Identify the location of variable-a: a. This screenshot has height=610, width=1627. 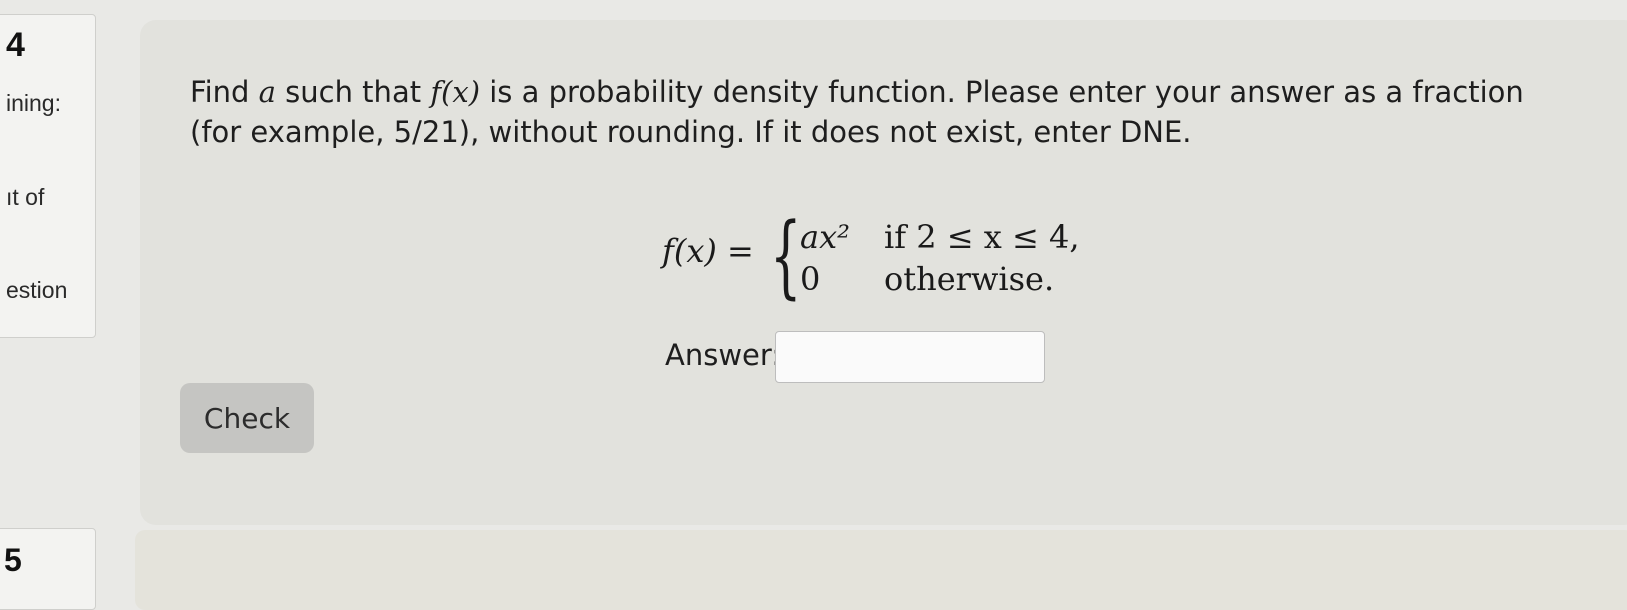
(267, 92).